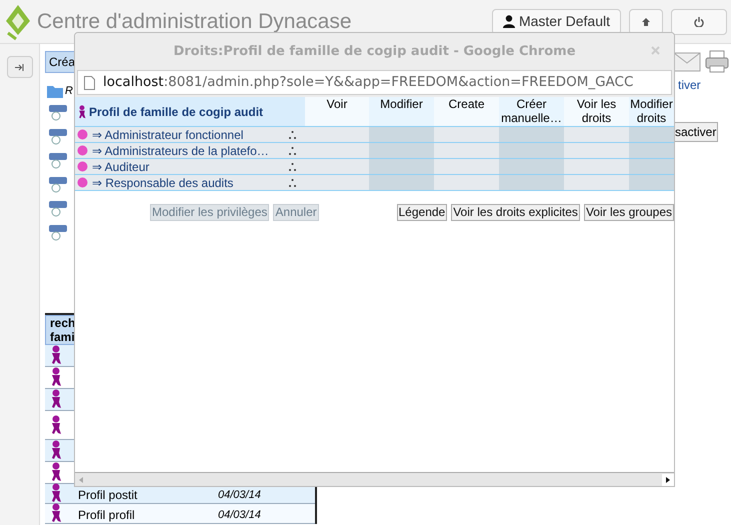 Image resolution: width=731 pixels, height=525 pixels. What do you see at coordinates (556, 21) in the screenshot?
I see `user-button: Master Default` at bounding box center [556, 21].